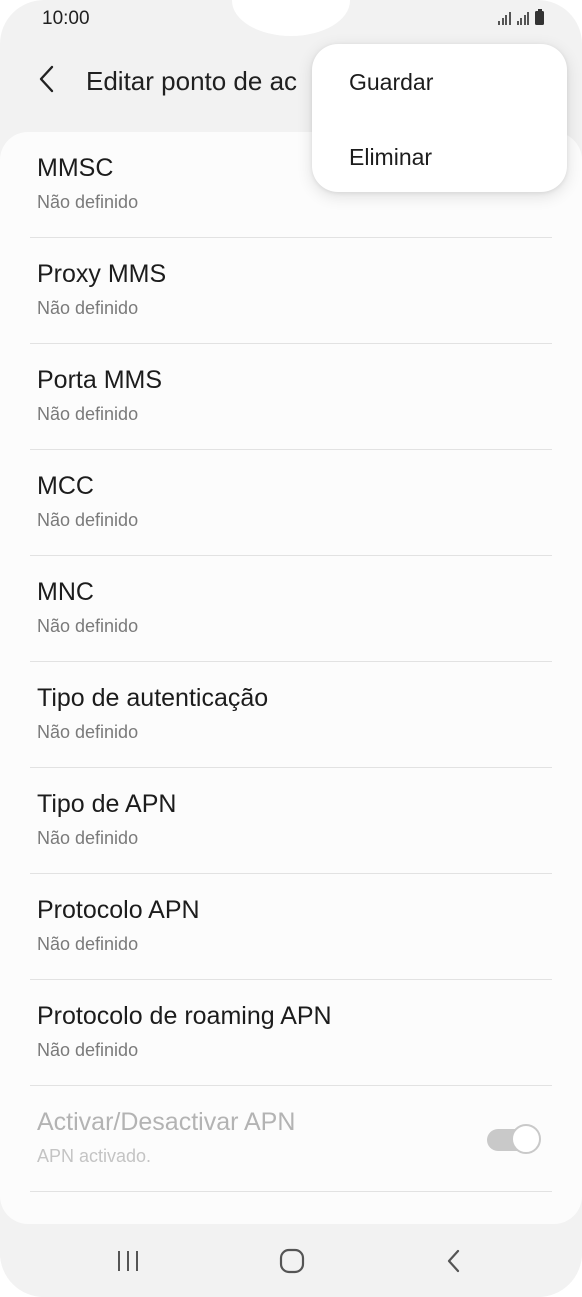  What do you see at coordinates (291, 503) in the screenshot?
I see `settings-item: MCC Não definido` at bounding box center [291, 503].